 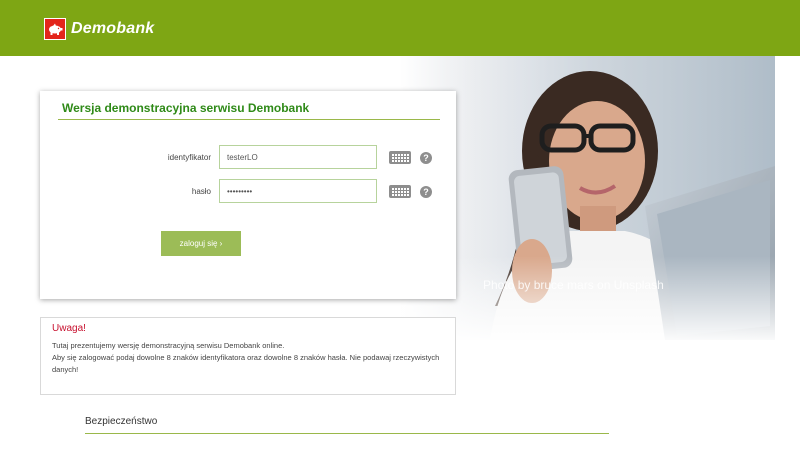 I want to click on warning-title: Uwaga!, so click(x=69, y=328).